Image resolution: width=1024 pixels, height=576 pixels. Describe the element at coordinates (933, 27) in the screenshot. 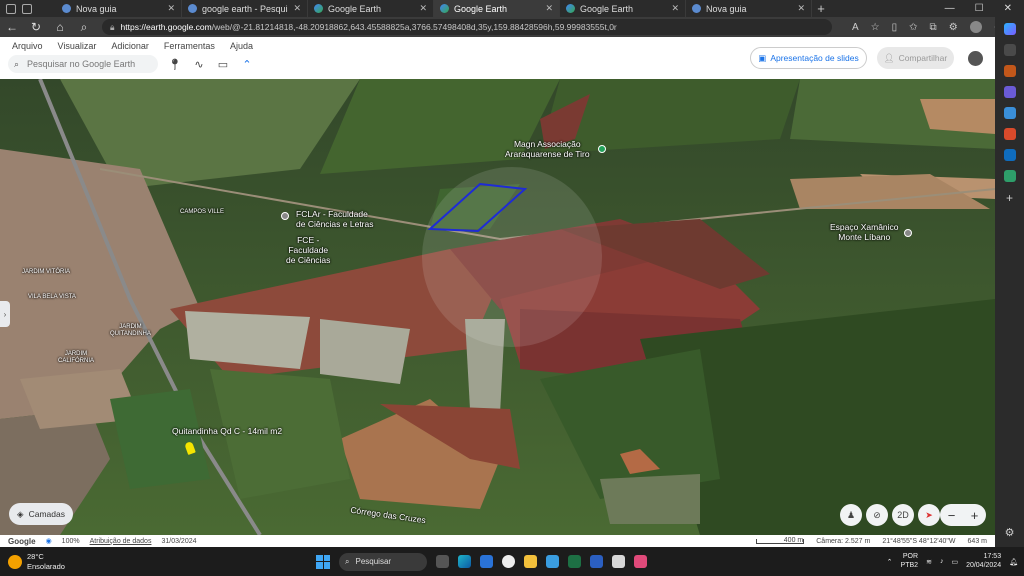

I see `collections-icon: ⧉` at that location.